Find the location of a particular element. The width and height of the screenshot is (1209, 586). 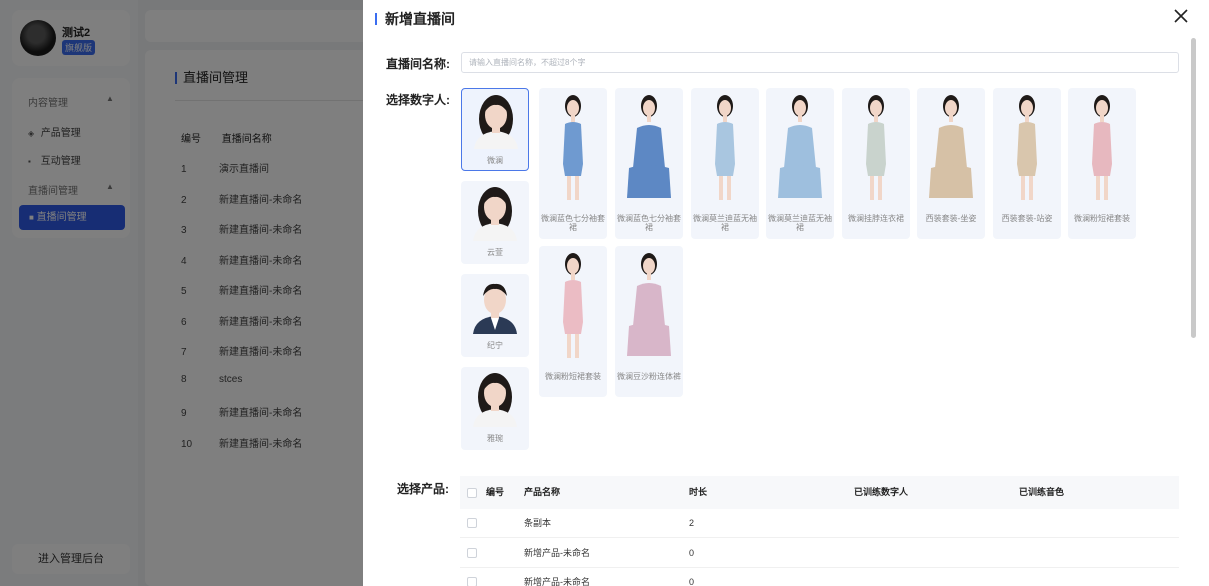

scrollbar is located at coordinates (1193, 188).